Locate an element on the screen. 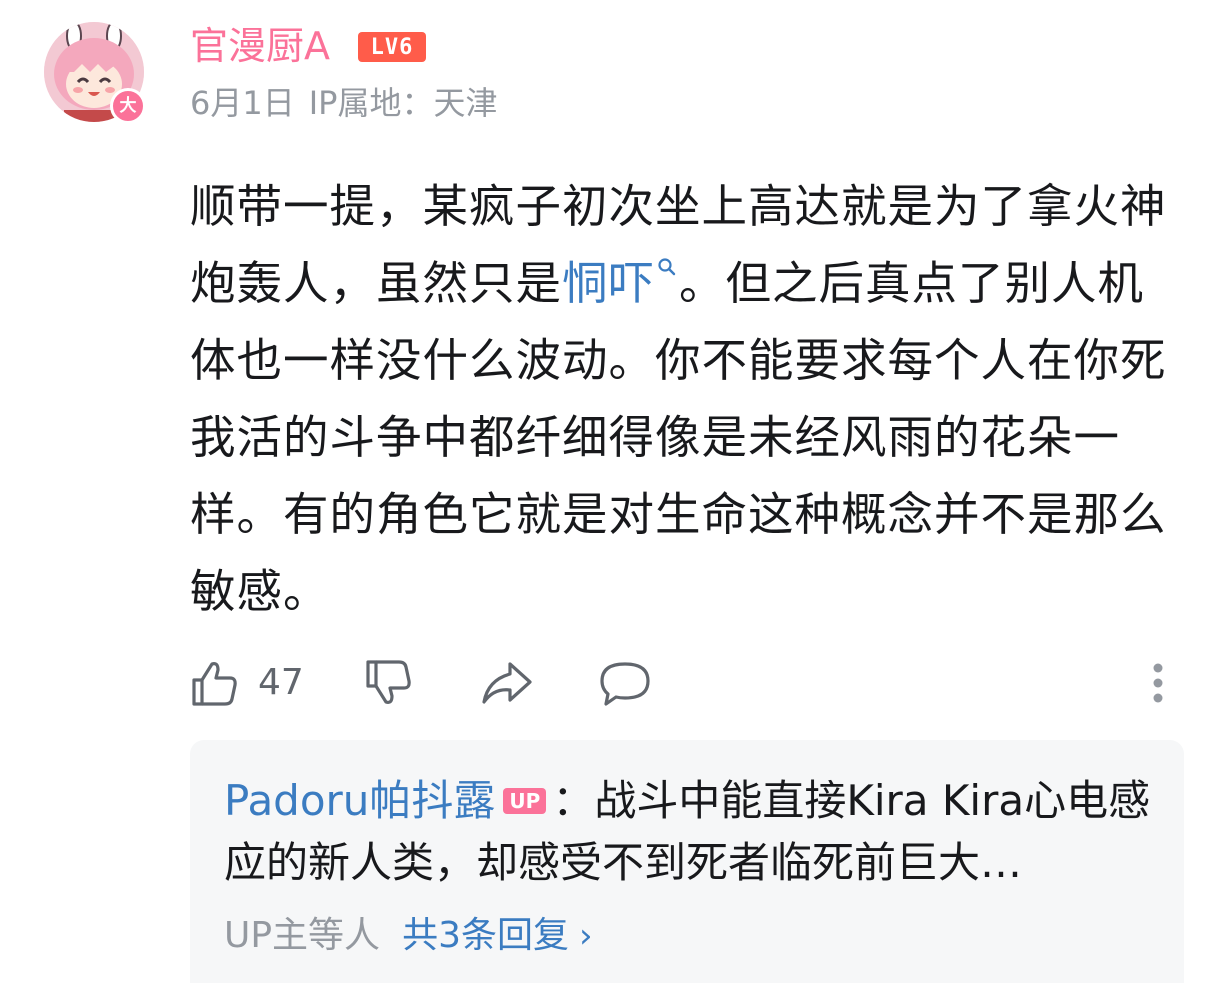  reply-username: Padoru帕抖露 is located at coordinates (359, 800).